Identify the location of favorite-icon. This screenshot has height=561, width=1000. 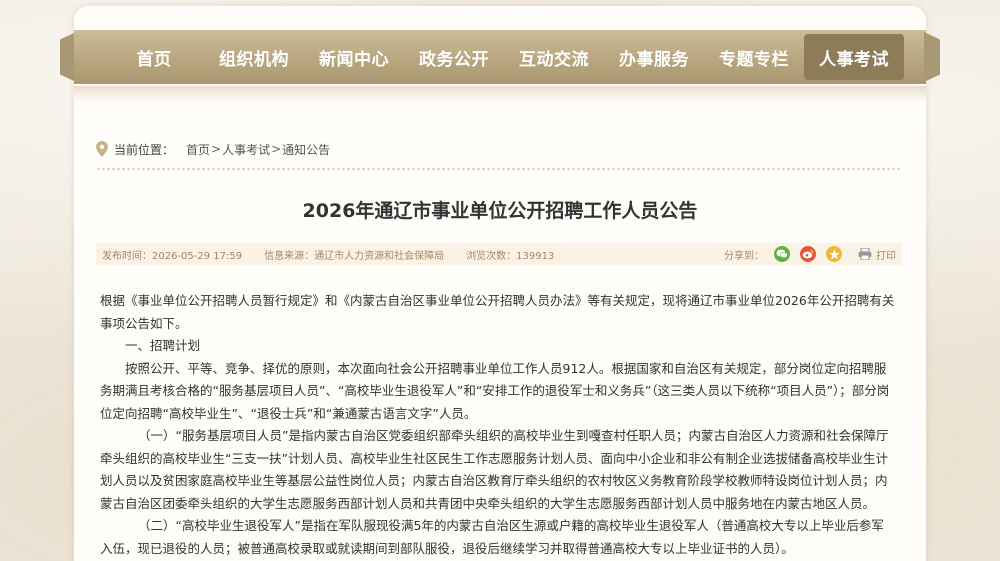
(834, 254).